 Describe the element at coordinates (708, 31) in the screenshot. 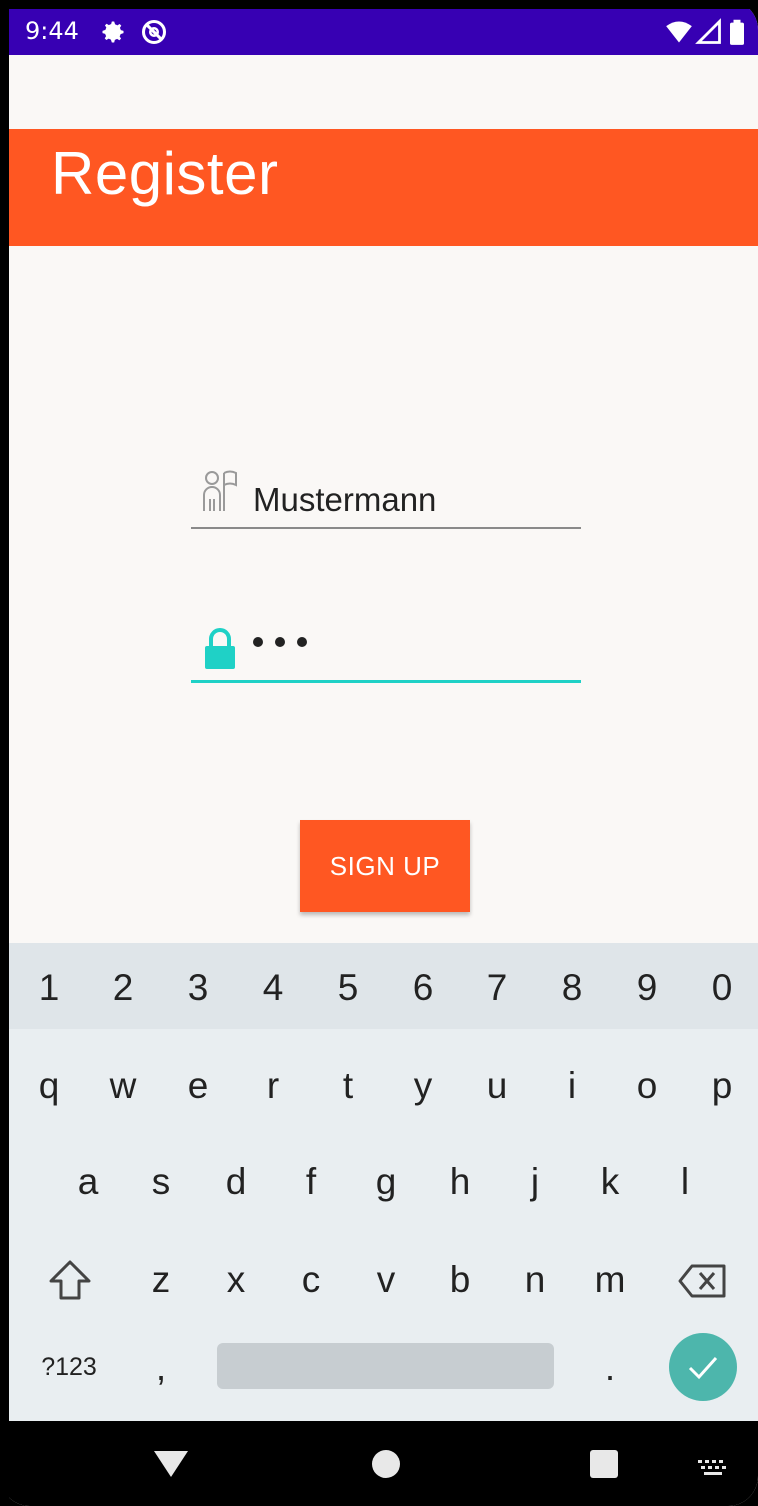

I see `signal-icon` at that location.